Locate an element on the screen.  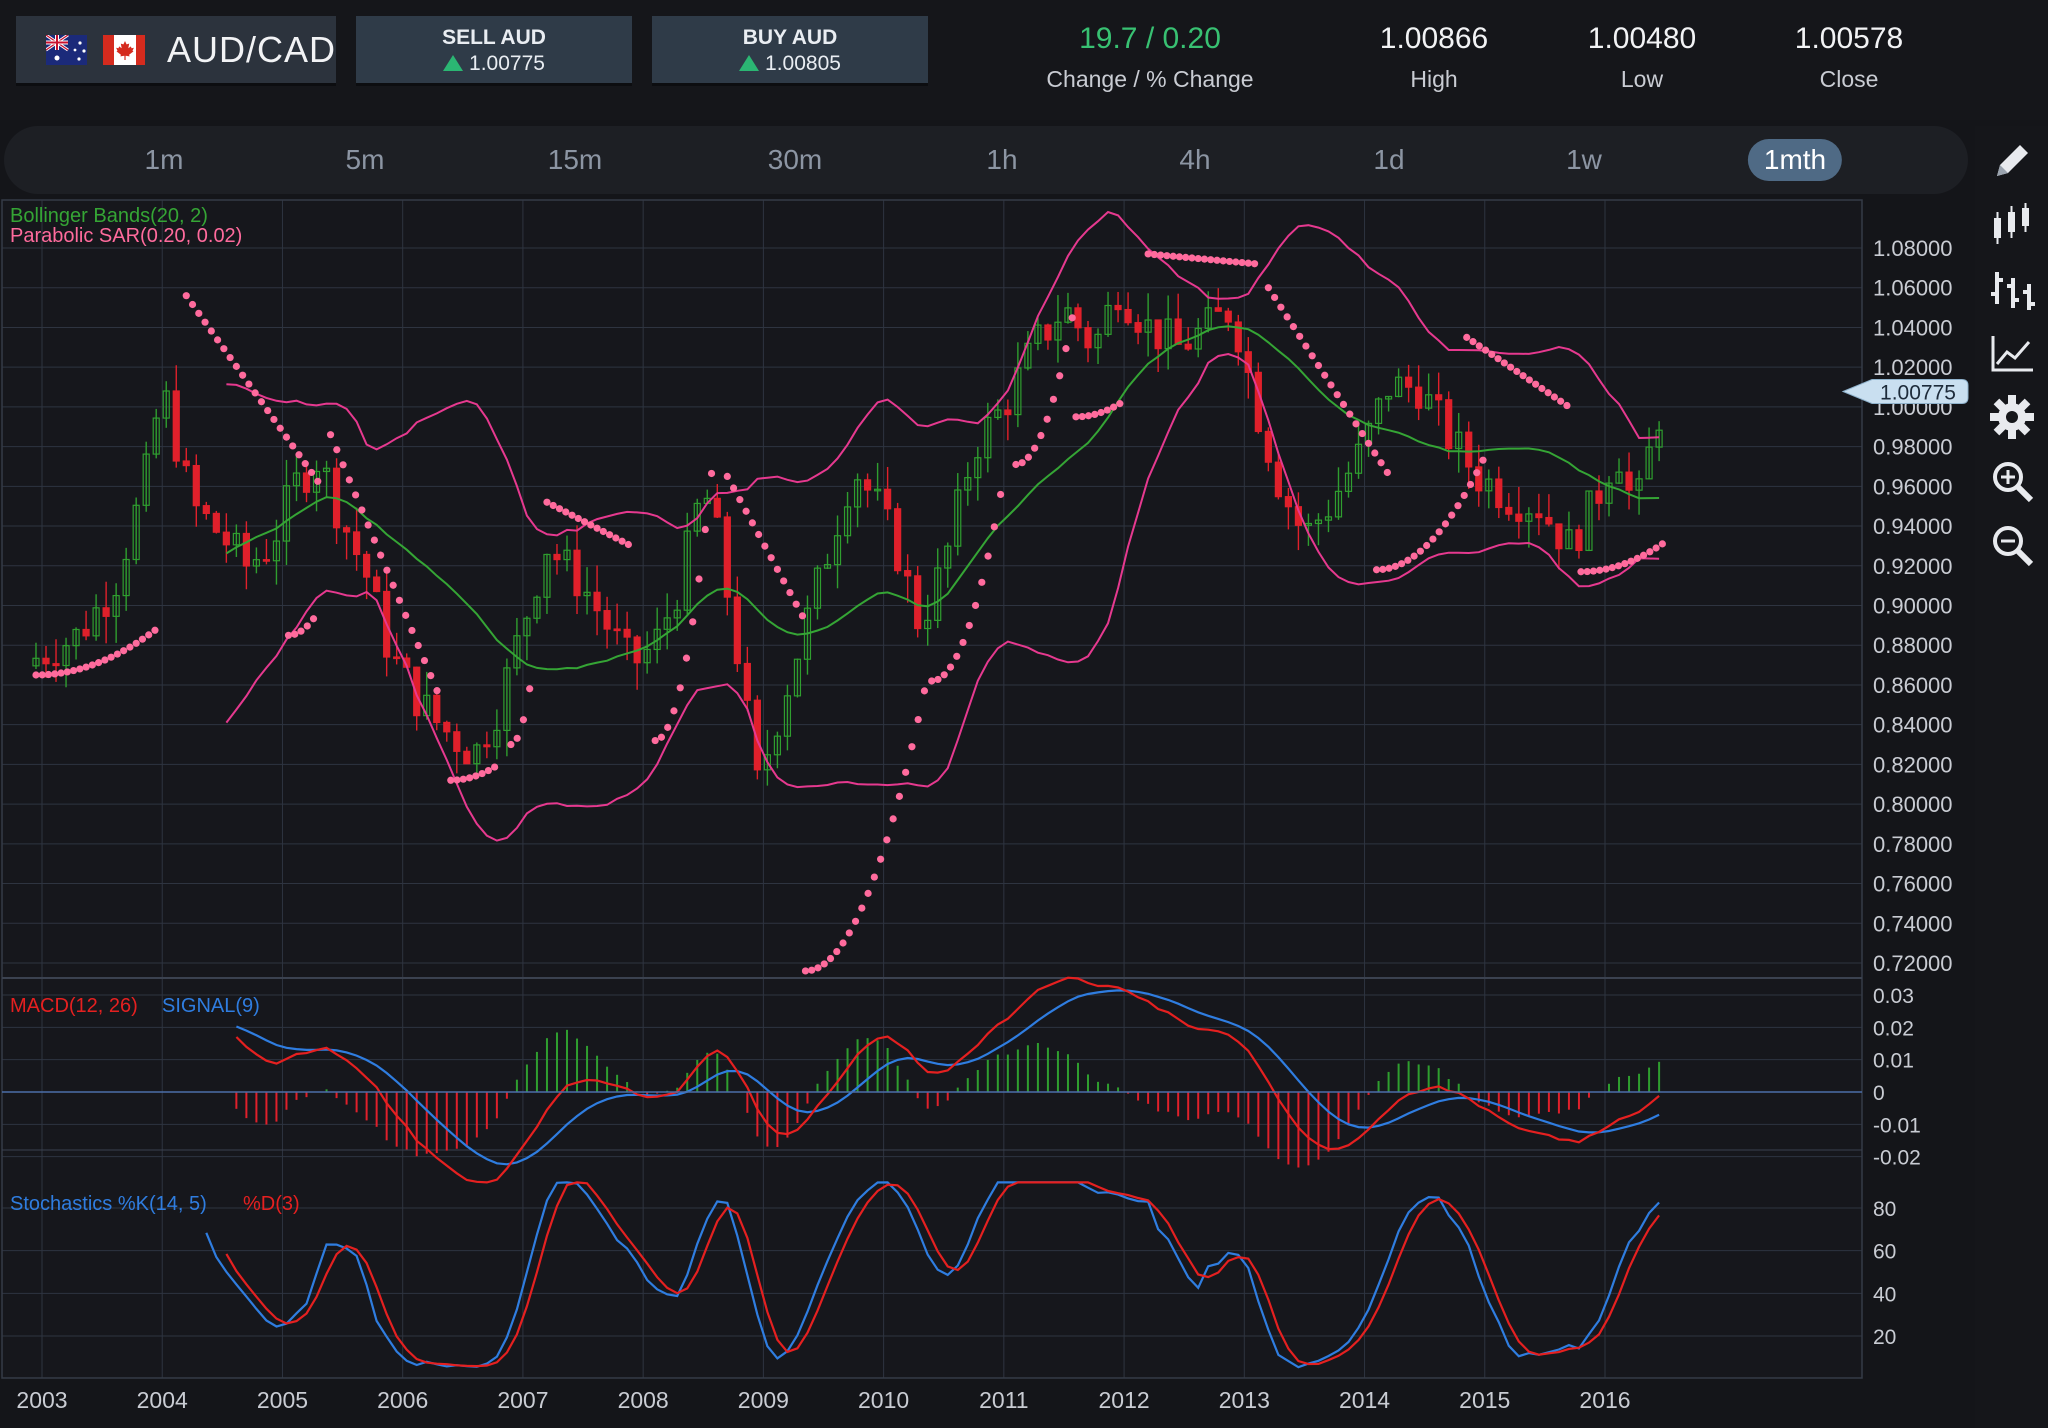
line-chart-icon is located at coordinates (2012, 353).